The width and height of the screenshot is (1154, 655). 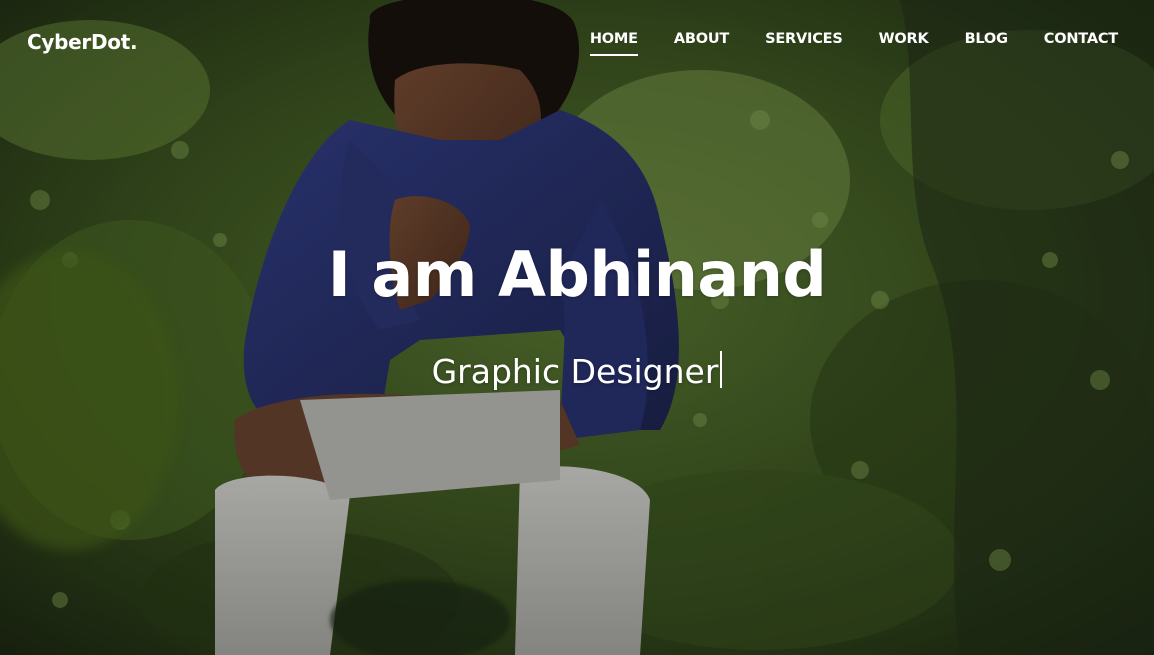 I want to click on nav-item-blog: BLOG, so click(x=986, y=42).